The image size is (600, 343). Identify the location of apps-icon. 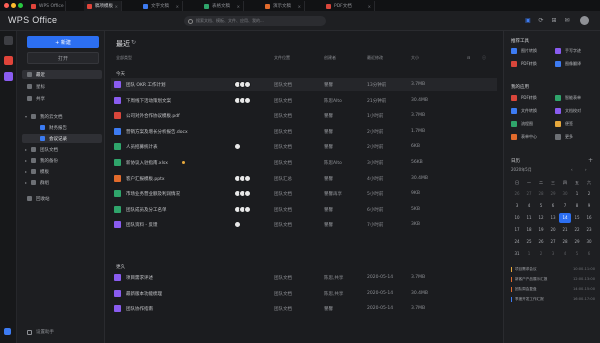
(8, 60).